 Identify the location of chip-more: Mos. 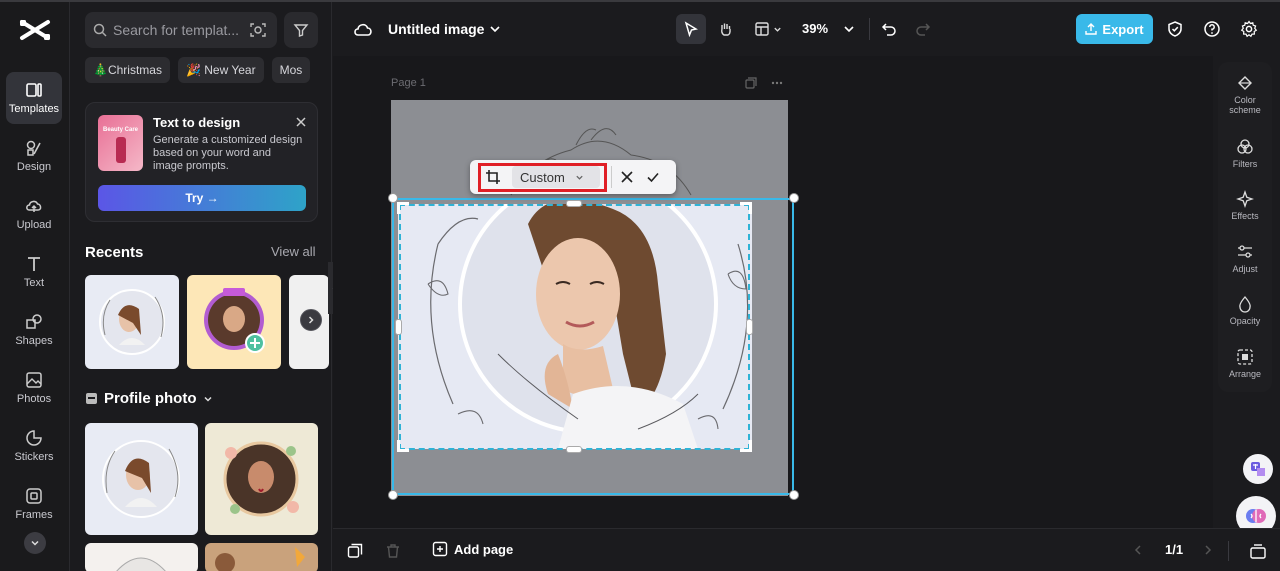
(291, 70).